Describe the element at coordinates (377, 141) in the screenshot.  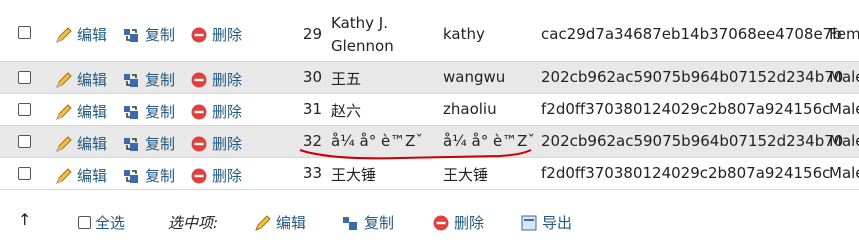
I see `cell-name: å¼ å° è™Zˇ` at that location.